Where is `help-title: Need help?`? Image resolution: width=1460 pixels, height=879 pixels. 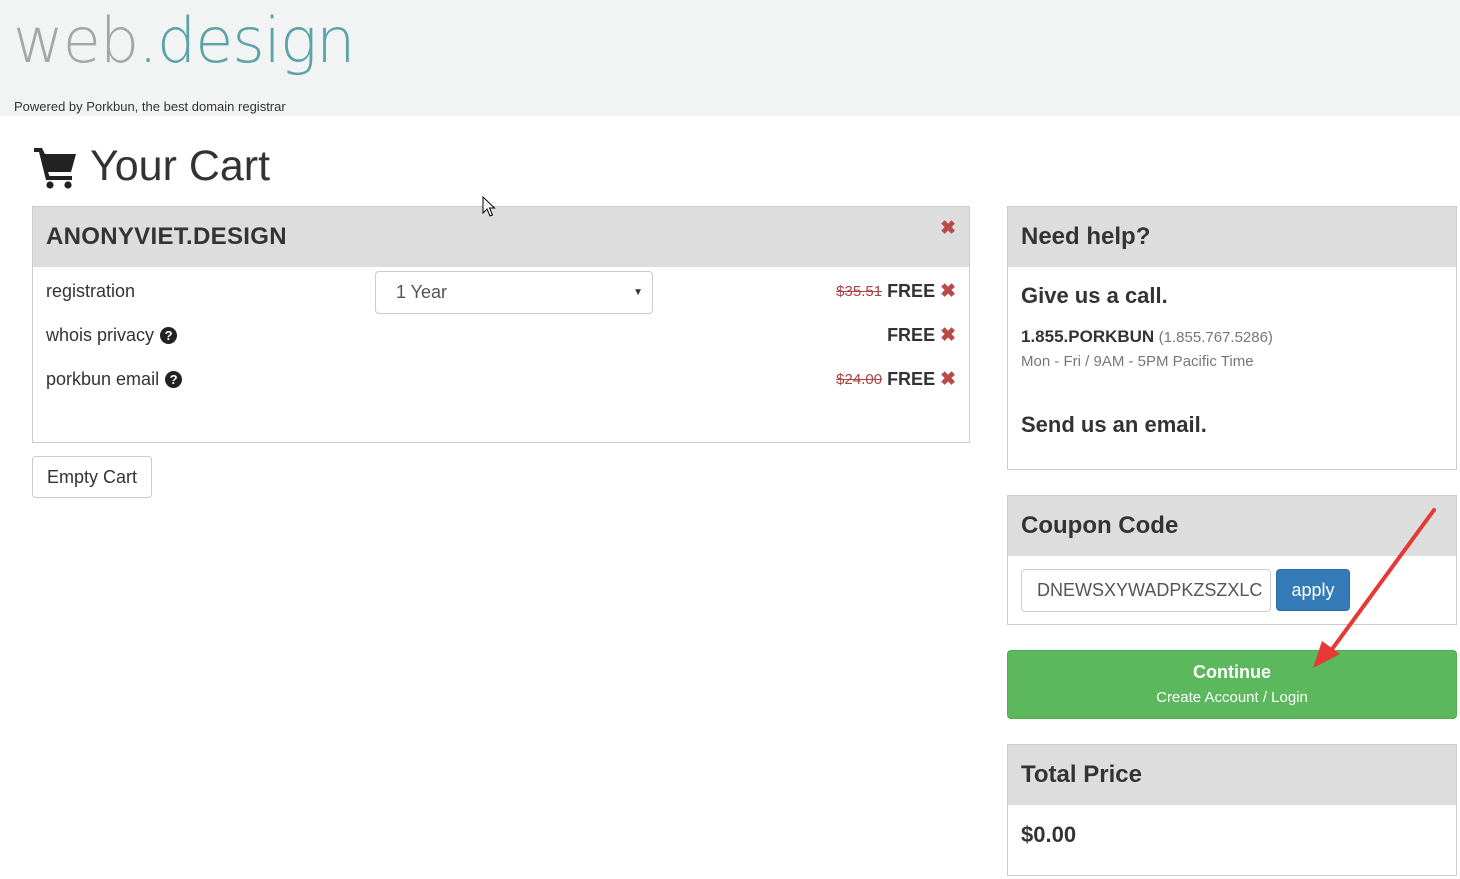
help-title: Need help? is located at coordinates (1232, 237).